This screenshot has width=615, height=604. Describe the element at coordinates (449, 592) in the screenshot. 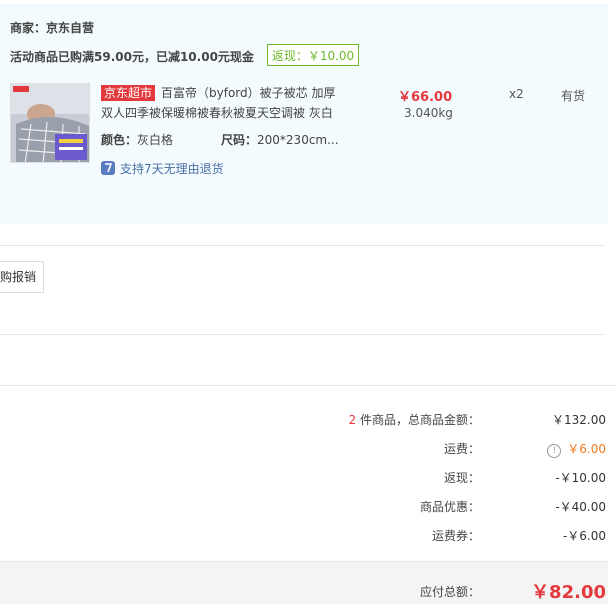

I see `payable-label: 应付总额：` at that location.